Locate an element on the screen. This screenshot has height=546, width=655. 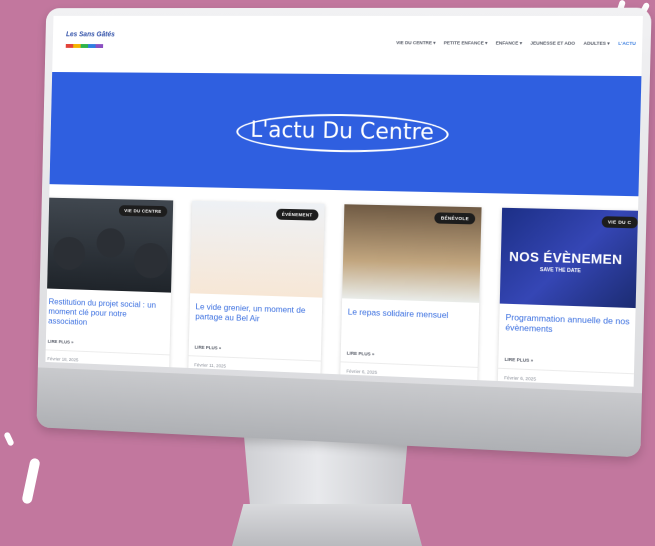
image-subline: SAVE THE DATE is located at coordinates (560, 270).